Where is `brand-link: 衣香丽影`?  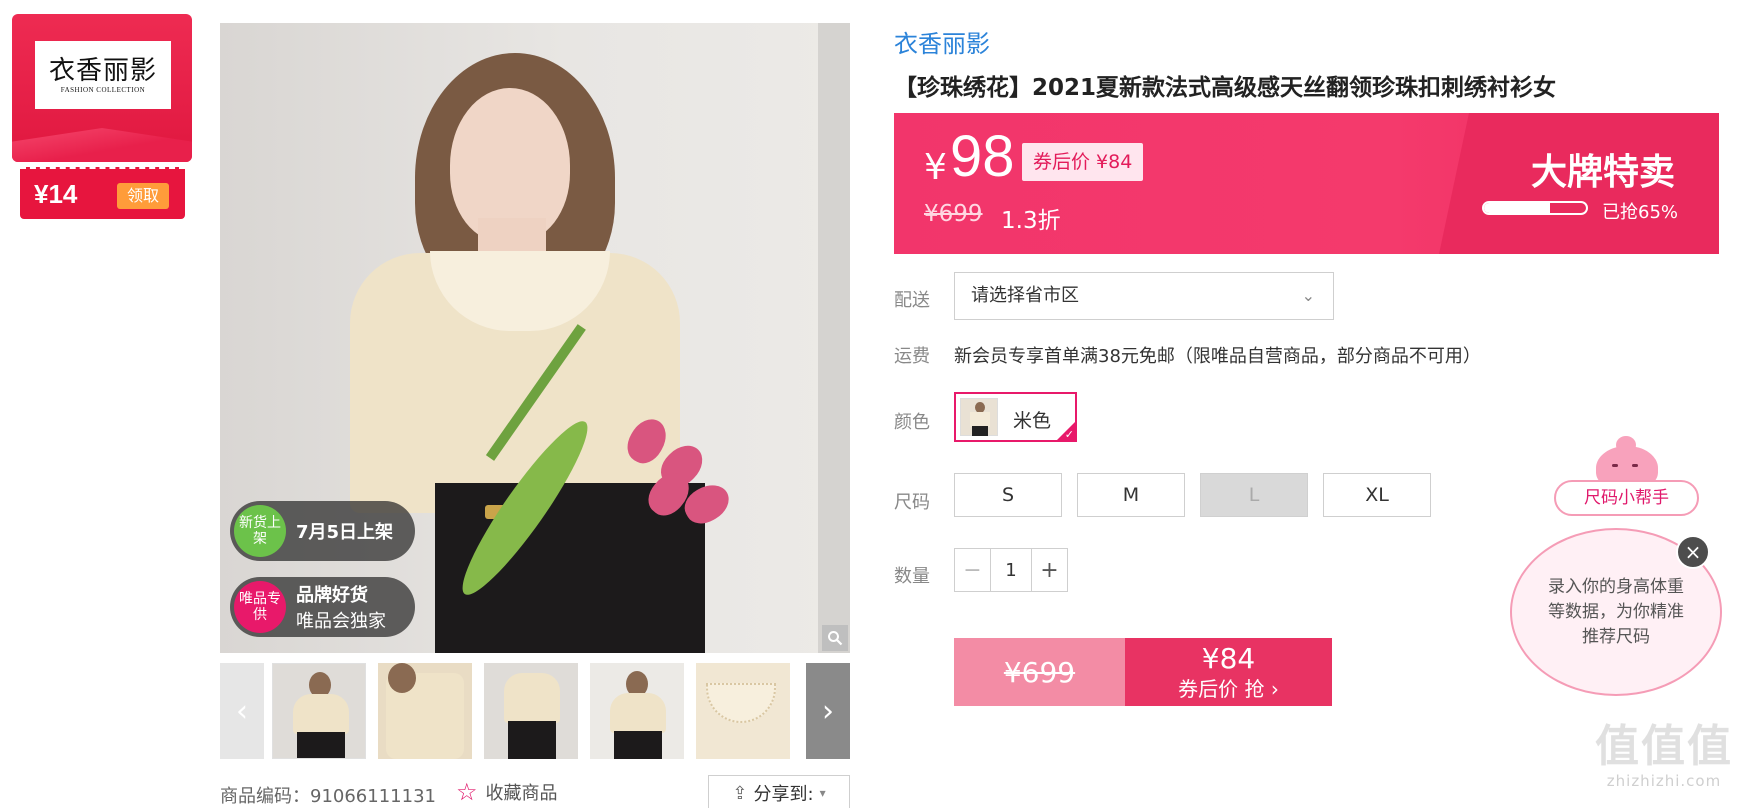
brand-link: 衣香丽影 is located at coordinates (942, 41).